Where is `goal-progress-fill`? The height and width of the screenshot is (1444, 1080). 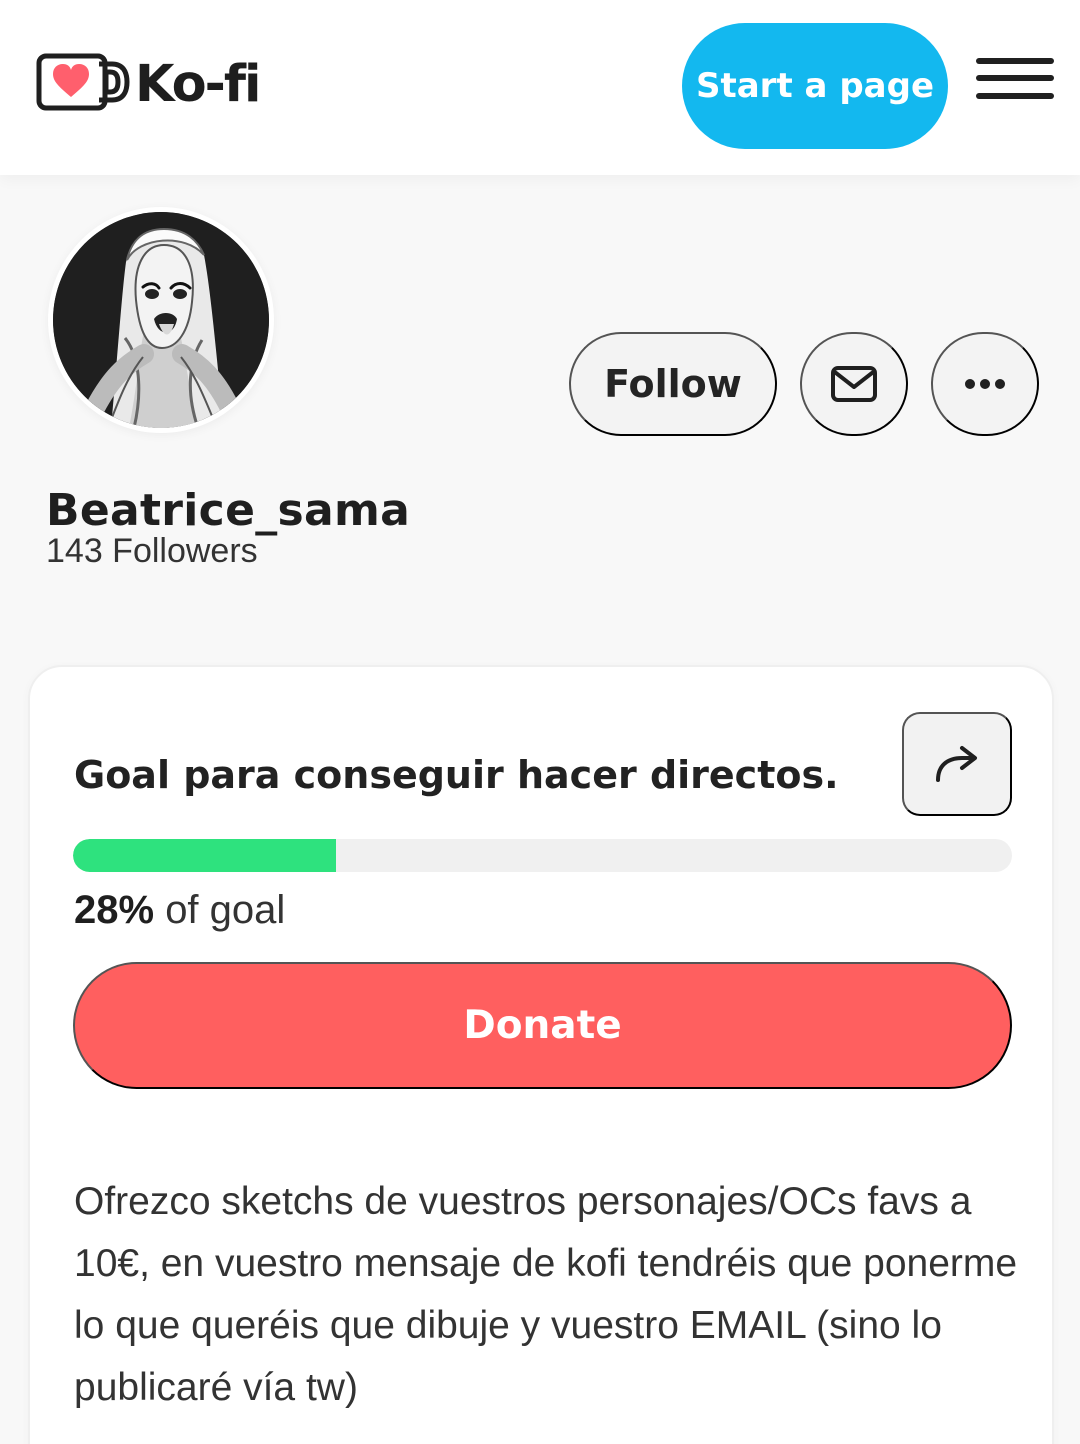 goal-progress-fill is located at coordinates (204, 855).